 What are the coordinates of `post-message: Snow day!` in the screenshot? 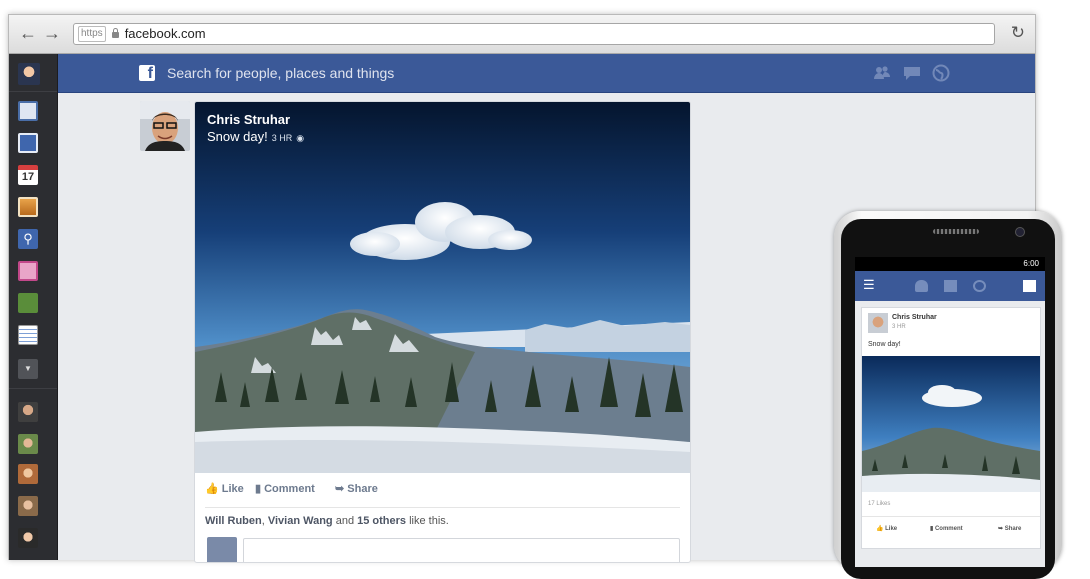 It's located at (237, 136).